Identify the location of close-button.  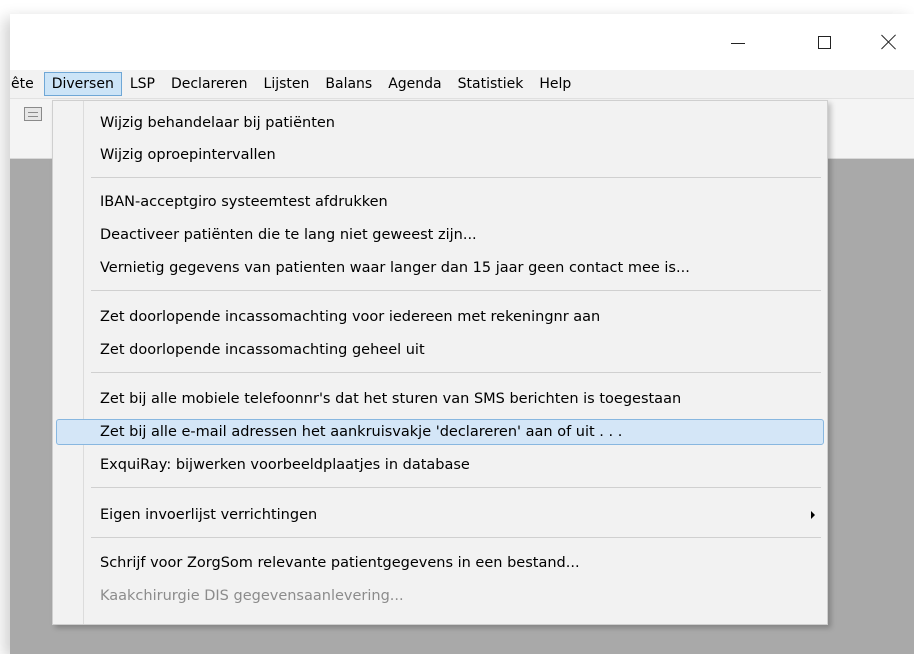
(889, 42).